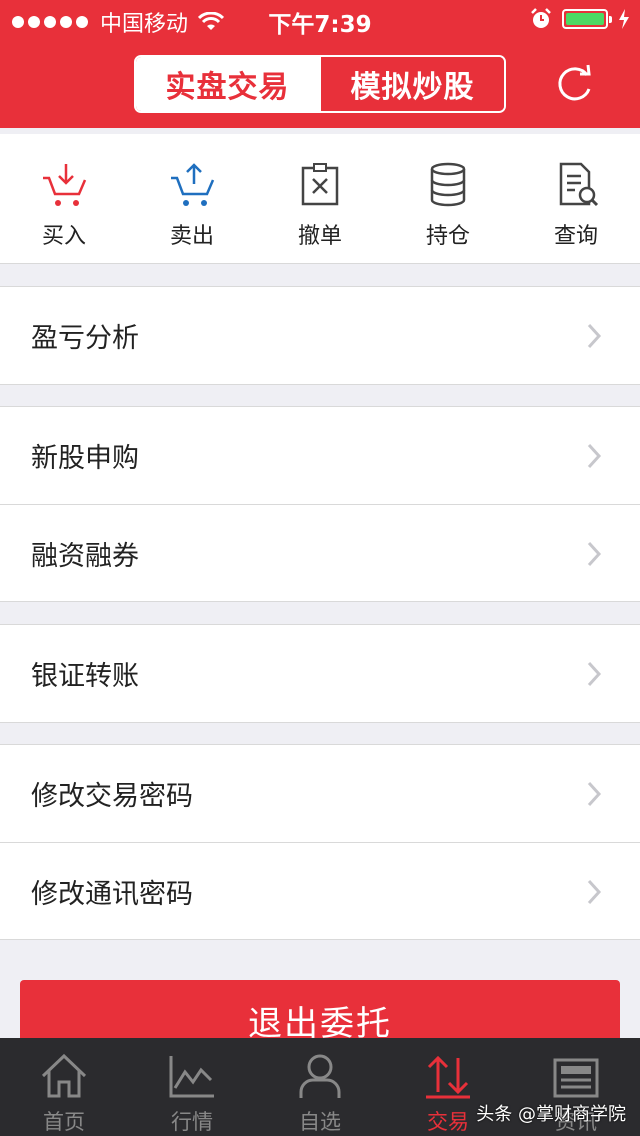  Describe the element at coordinates (579, 184) in the screenshot. I see `document-search-icon` at that location.